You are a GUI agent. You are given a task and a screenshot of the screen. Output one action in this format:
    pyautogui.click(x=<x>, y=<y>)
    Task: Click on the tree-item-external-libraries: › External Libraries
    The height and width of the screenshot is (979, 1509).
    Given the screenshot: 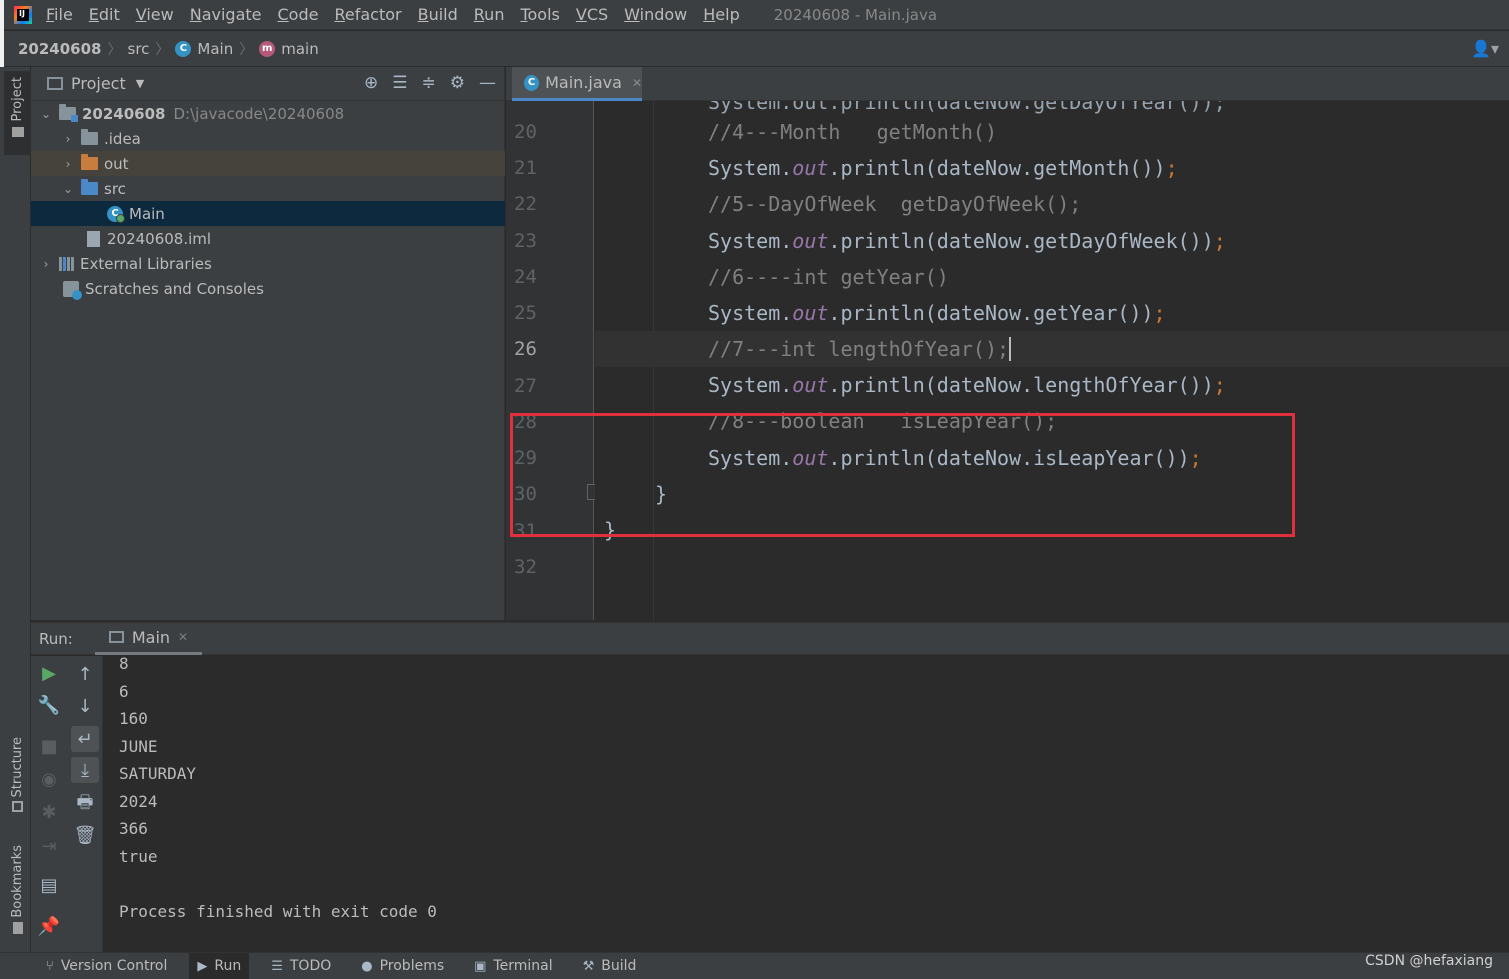 What is the action you would take?
    pyautogui.click(x=268, y=263)
    